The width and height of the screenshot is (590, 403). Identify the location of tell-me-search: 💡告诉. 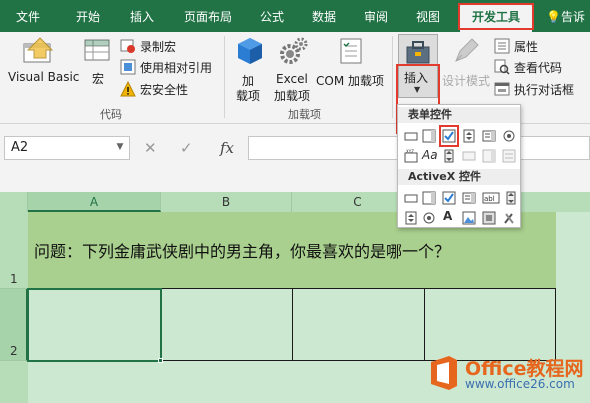
(568, 17).